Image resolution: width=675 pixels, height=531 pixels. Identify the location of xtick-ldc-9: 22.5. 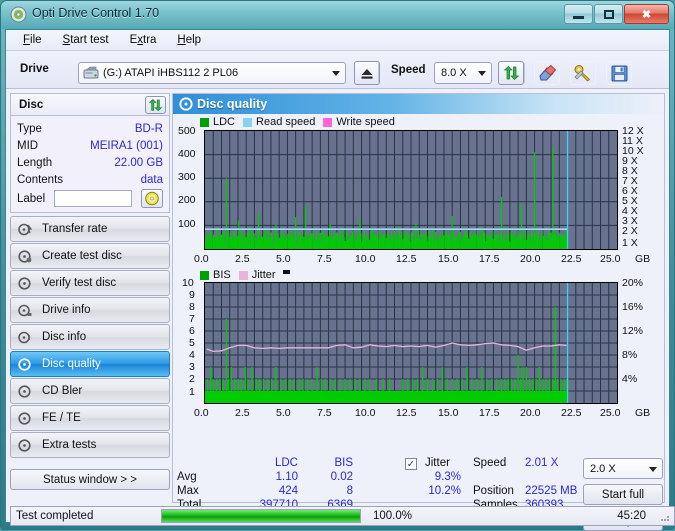
(571, 259).